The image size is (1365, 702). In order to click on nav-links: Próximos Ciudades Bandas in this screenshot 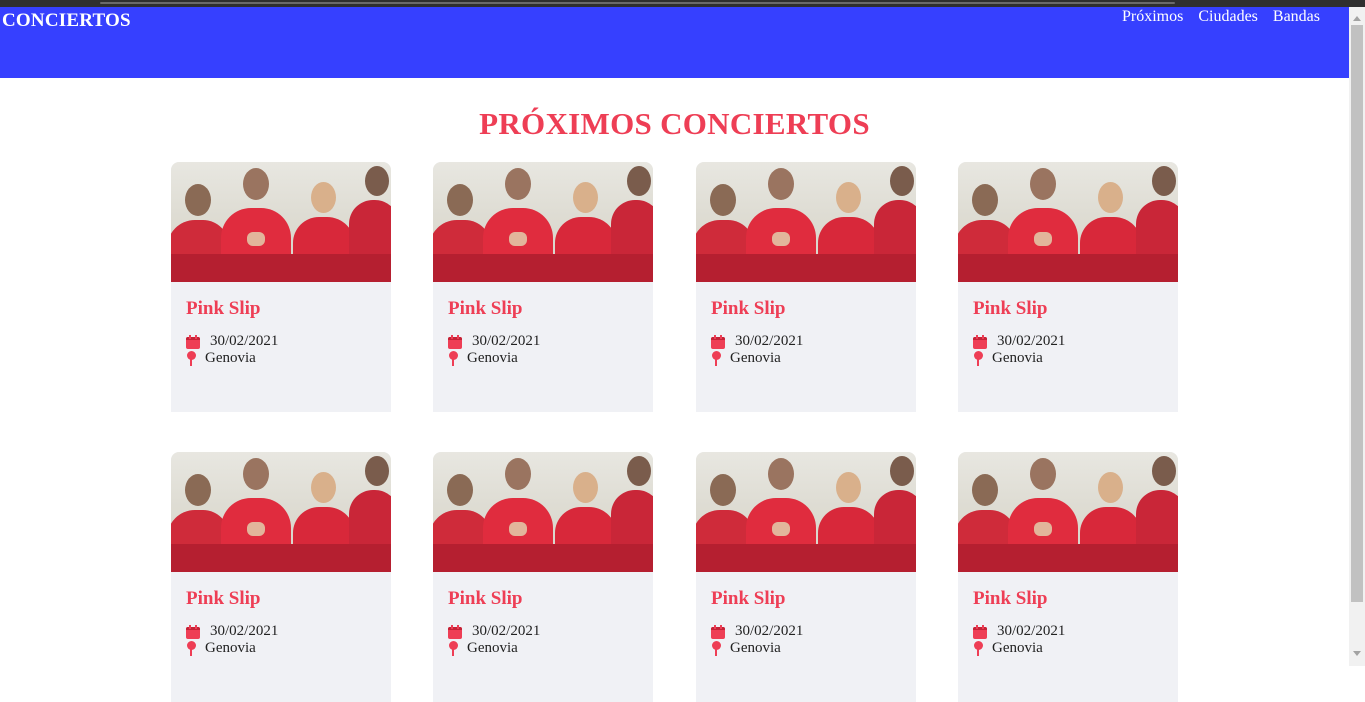, I will do `click(1221, 17)`.